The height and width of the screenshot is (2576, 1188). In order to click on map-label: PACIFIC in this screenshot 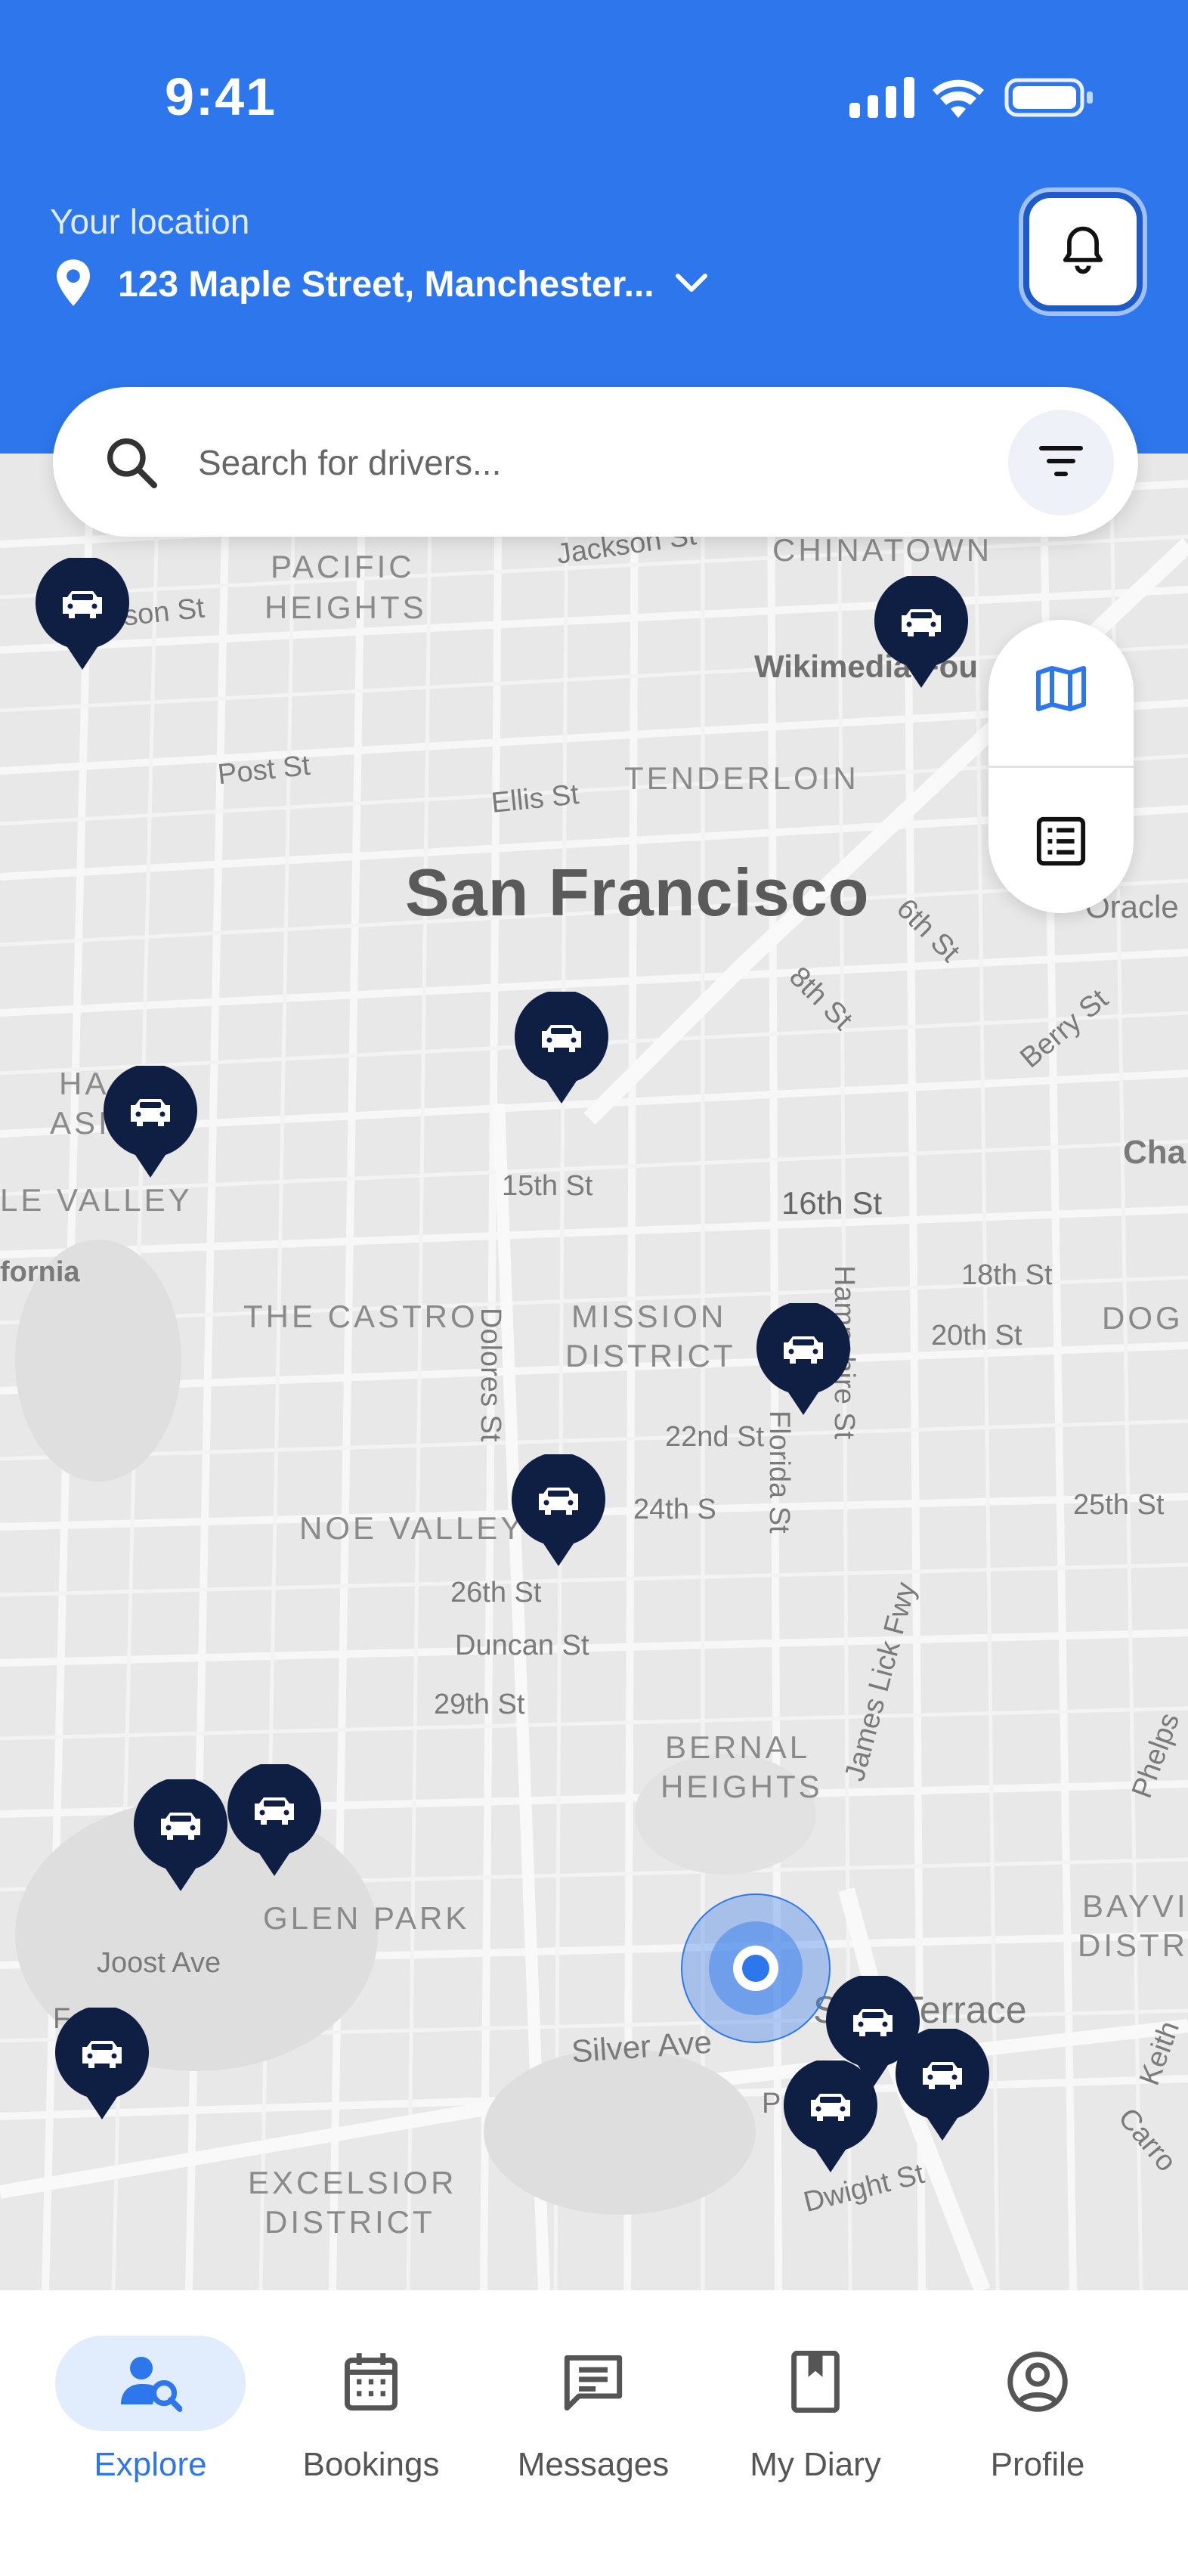, I will do `click(343, 566)`.